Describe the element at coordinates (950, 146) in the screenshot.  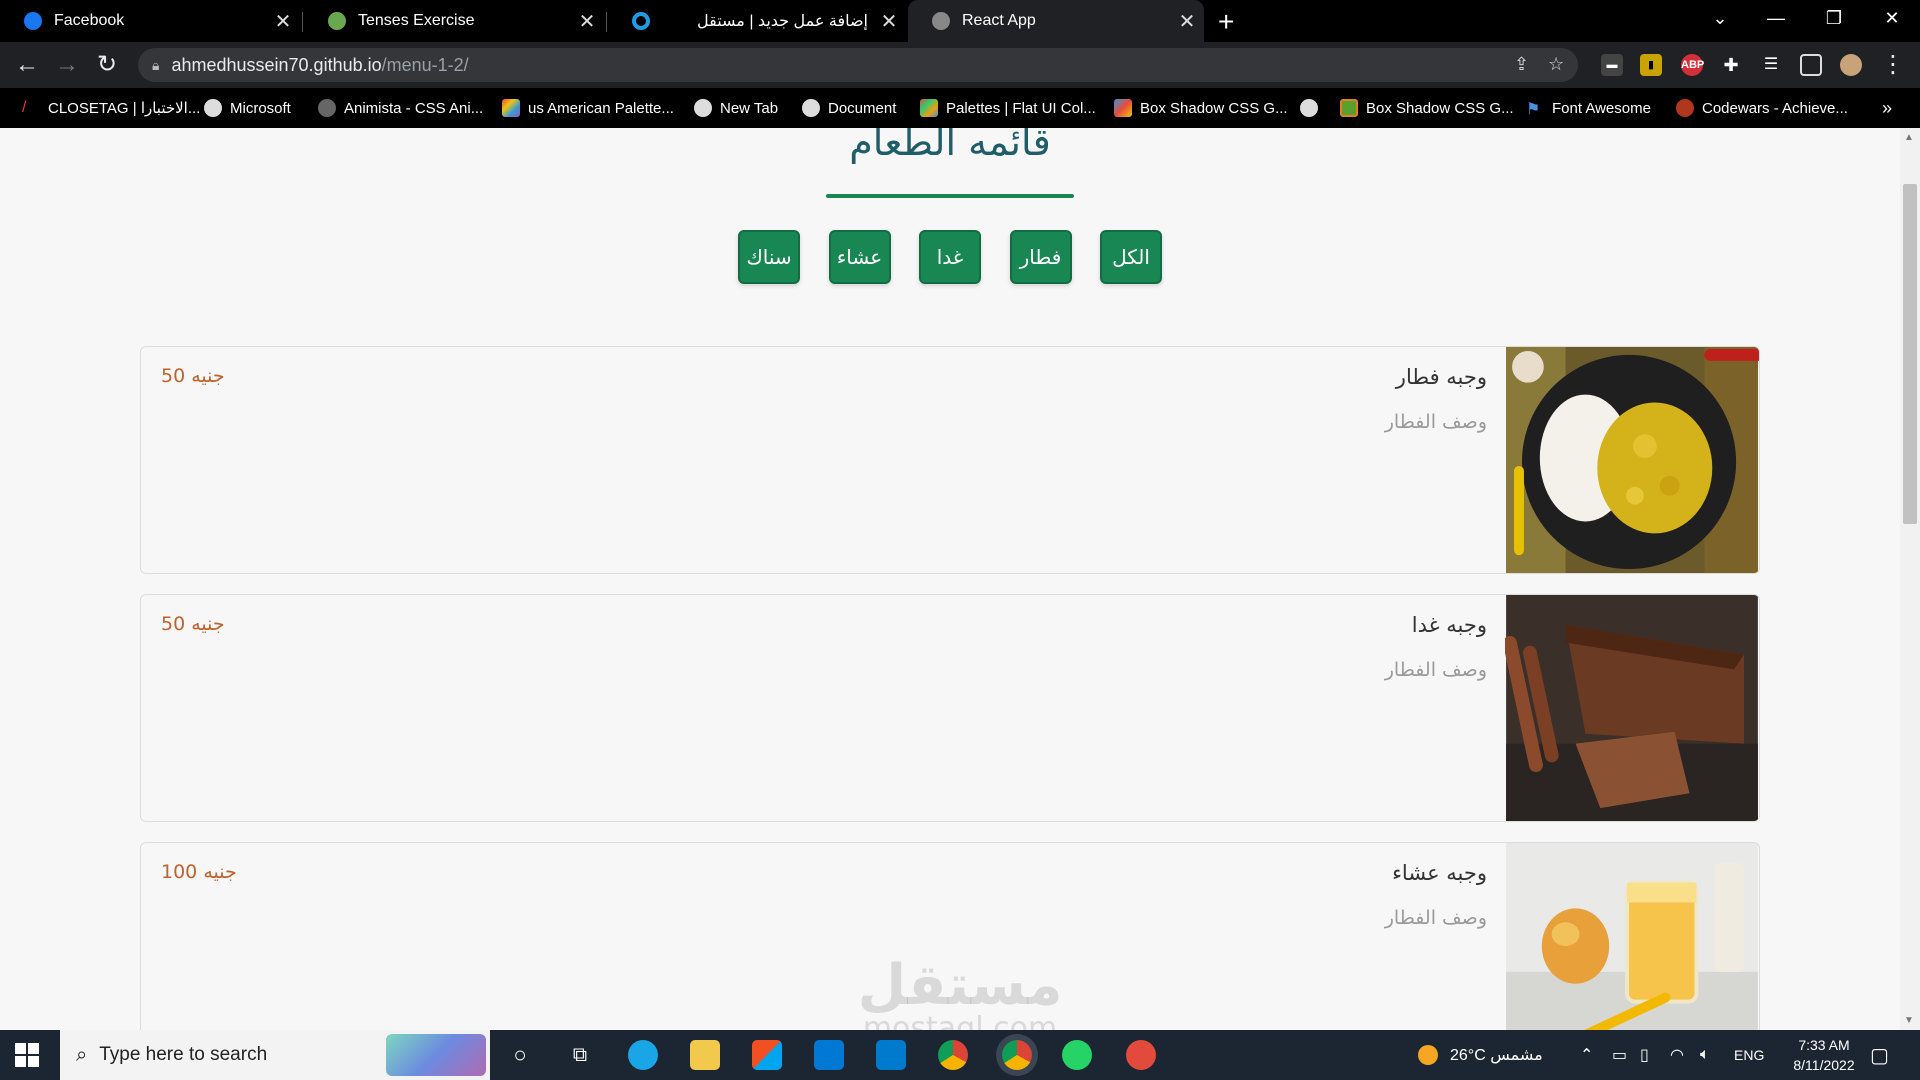
I see `page-title: قائمه الطعام` at that location.